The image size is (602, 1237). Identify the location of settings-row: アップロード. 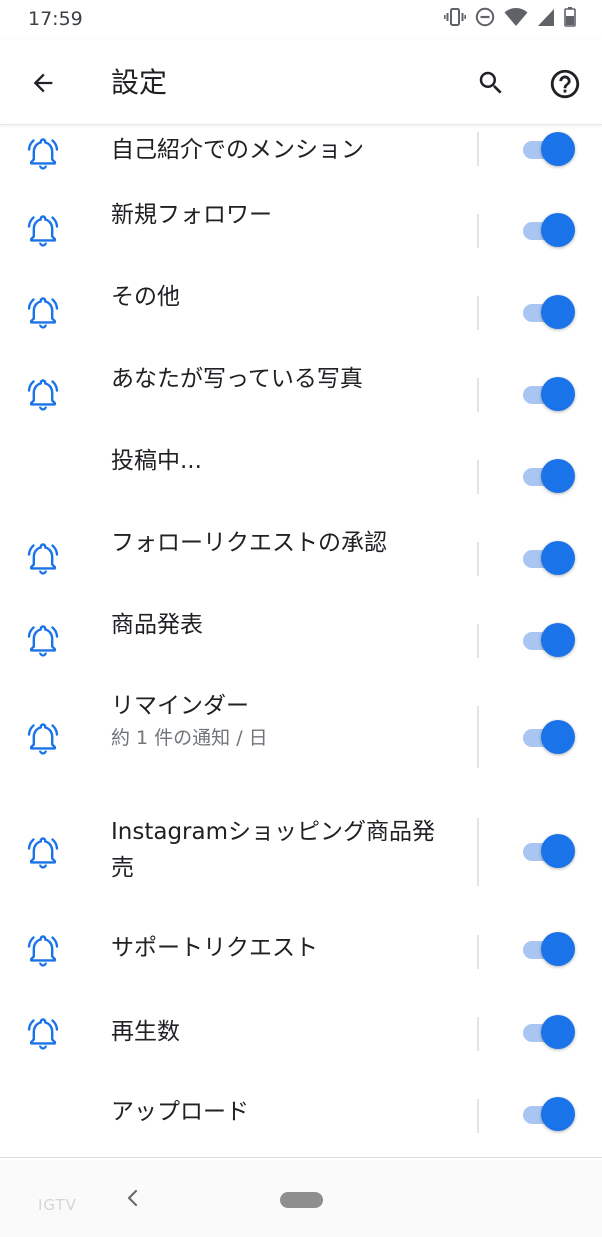
(301, 1116).